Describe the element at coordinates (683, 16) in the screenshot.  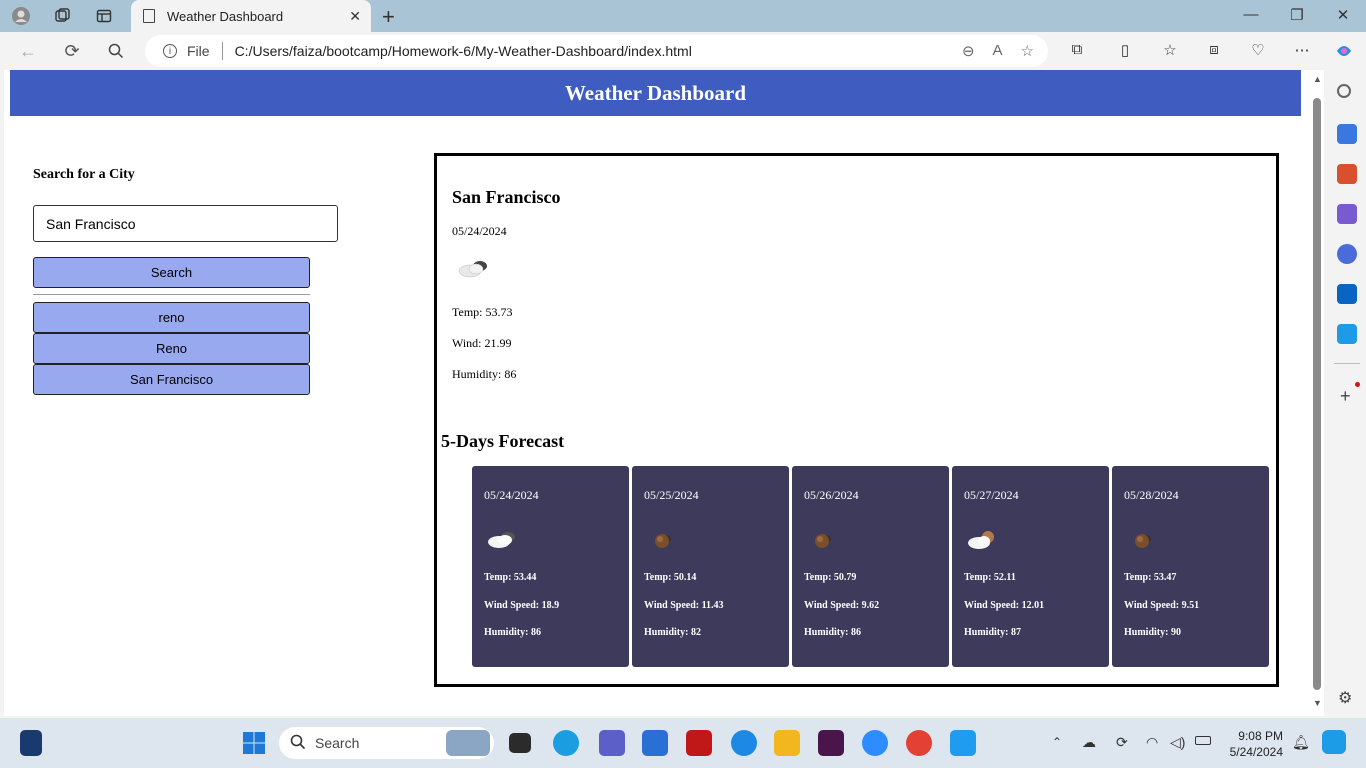
I see `browser-tabbar: Weather Dashboard ✕ + — ❐ ✕` at that location.